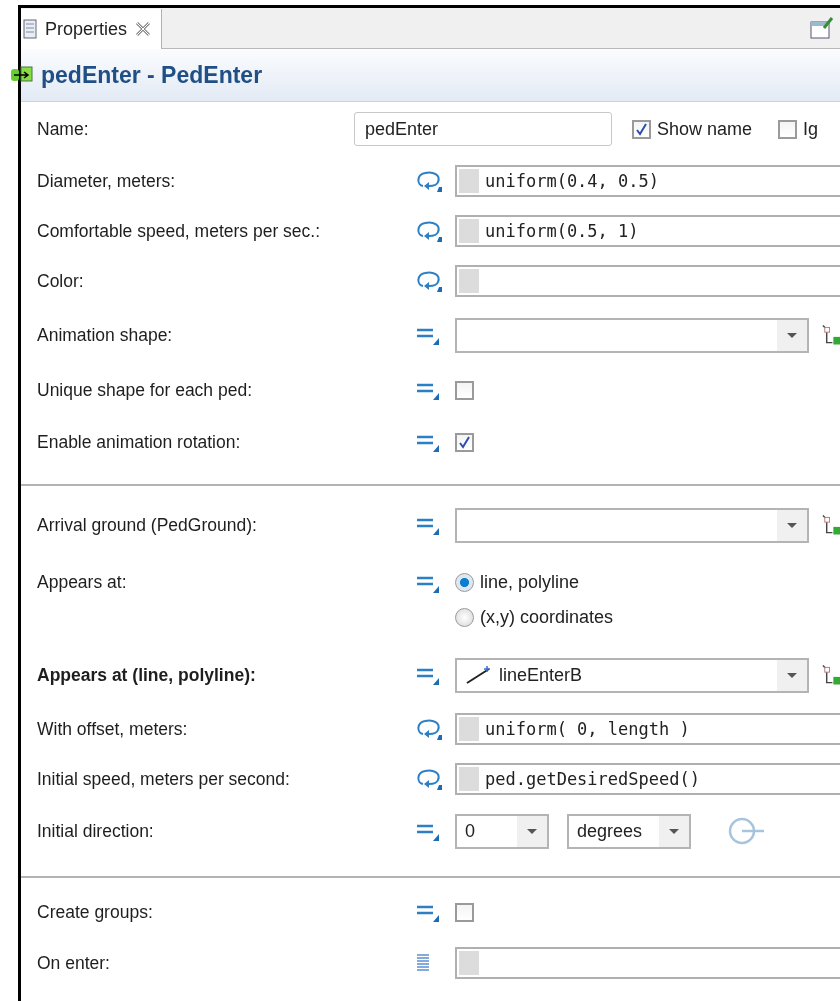 This screenshot has width=840, height=1001. What do you see at coordinates (179, 231) in the screenshot?
I see `field-label: Comfortable speed, meters per sec.:` at bounding box center [179, 231].